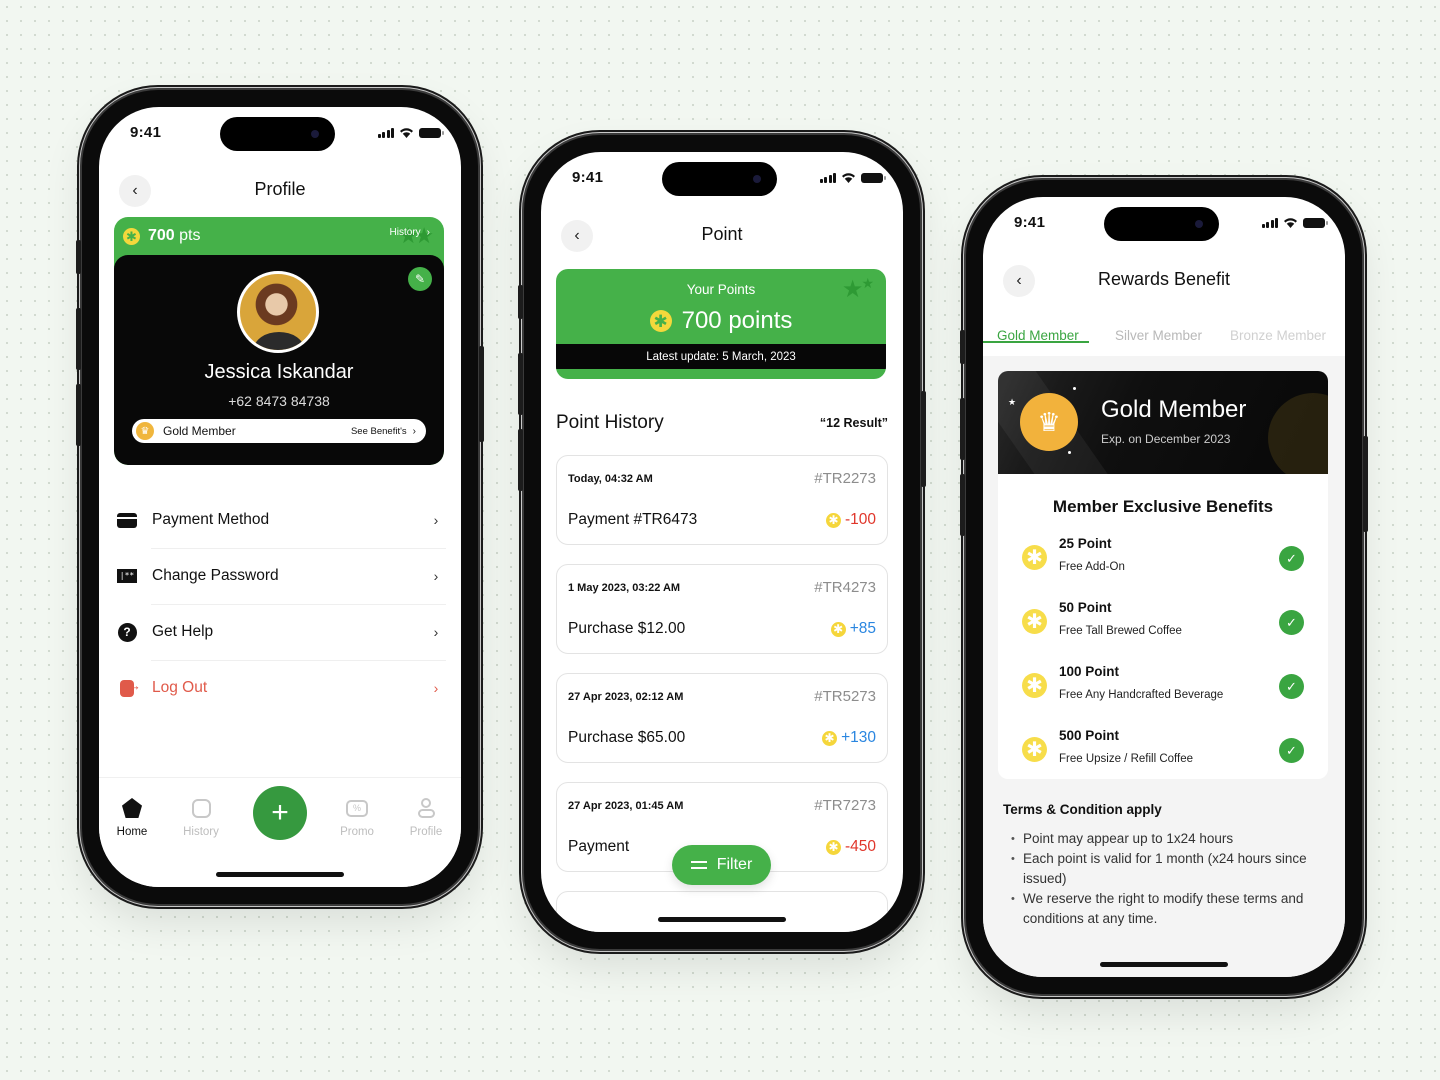 This screenshot has width=1440, height=1080. What do you see at coordinates (610, 479) in the screenshot?
I see `transaction-date: Today, 04:32 AM` at bounding box center [610, 479].